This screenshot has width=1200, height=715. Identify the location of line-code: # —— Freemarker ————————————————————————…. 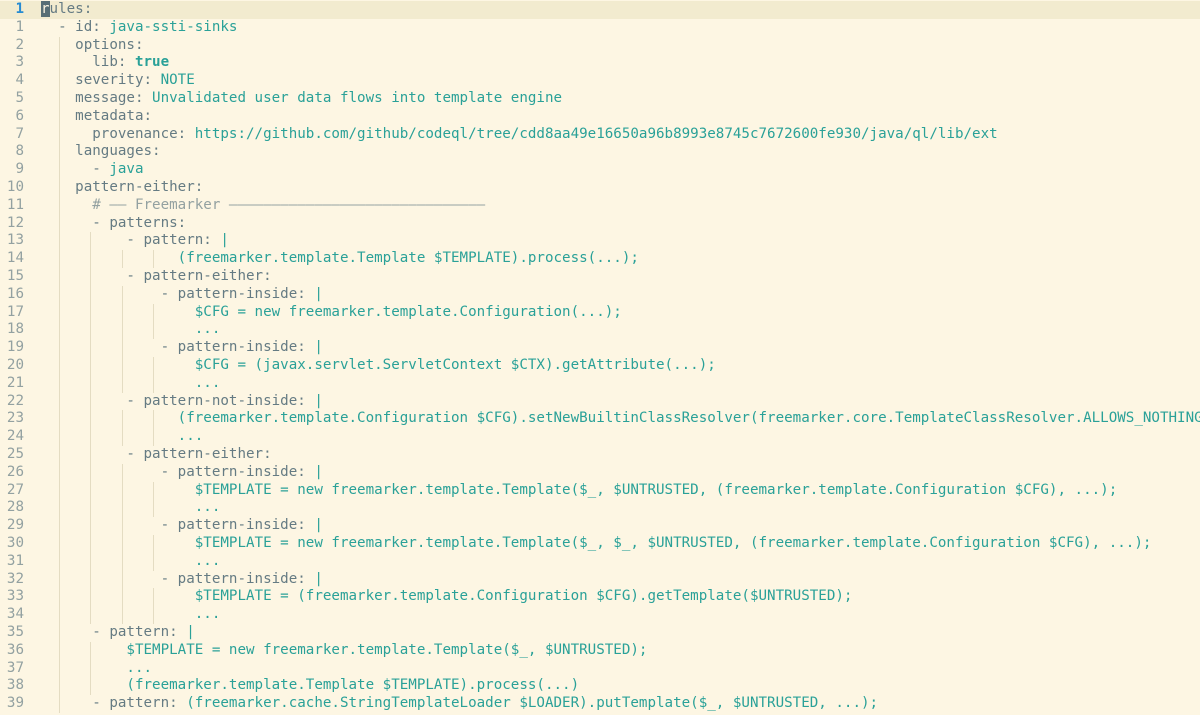
(620, 206).